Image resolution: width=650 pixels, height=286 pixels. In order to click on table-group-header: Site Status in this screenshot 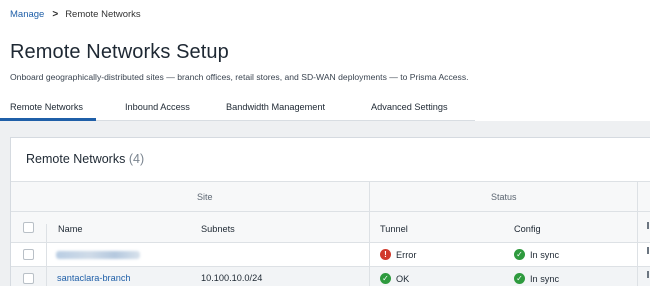, I will do `click(330, 196)`.